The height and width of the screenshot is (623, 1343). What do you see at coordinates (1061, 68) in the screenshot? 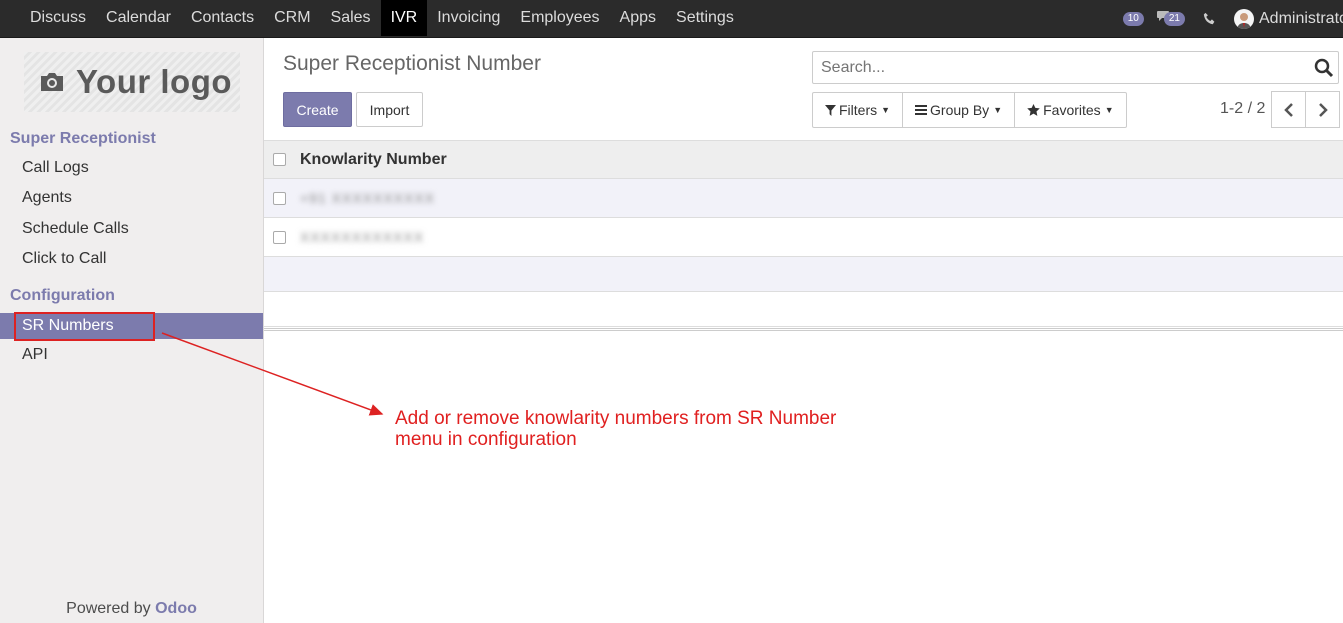
I see `search-input` at bounding box center [1061, 68].